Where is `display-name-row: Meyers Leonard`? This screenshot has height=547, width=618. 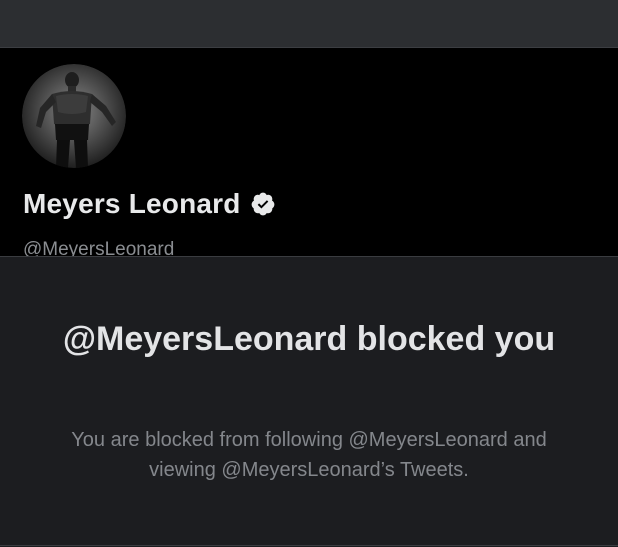 display-name-row: Meyers Leonard is located at coordinates (149, 204).